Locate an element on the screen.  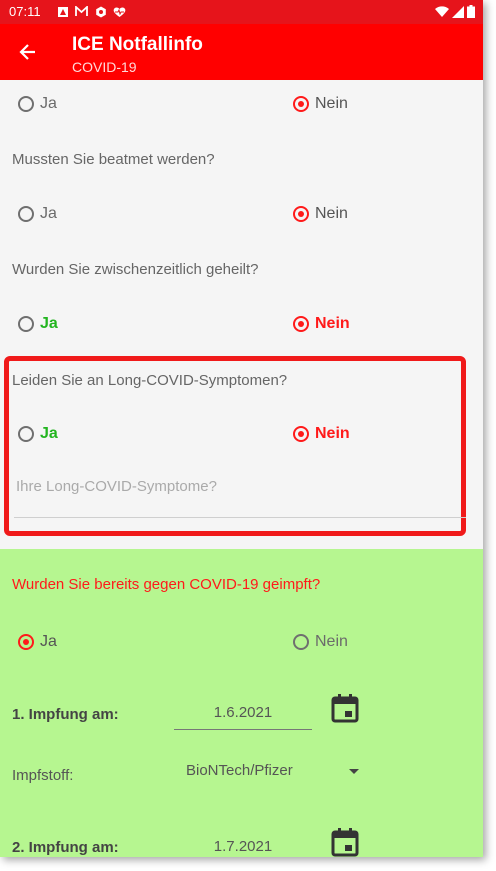
question-label-long-covid: Leiden Sie an Long-COVID-Symptomen? is located at coordinates (150, 380).